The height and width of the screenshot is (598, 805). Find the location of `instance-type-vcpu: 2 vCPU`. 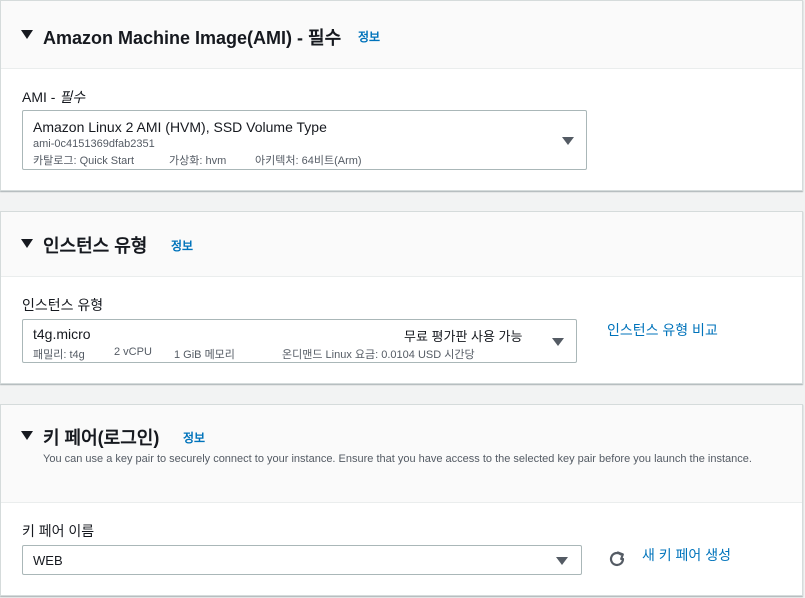

instance-type-vcpu: 2 vCPU is located at coordinates (133, 352).